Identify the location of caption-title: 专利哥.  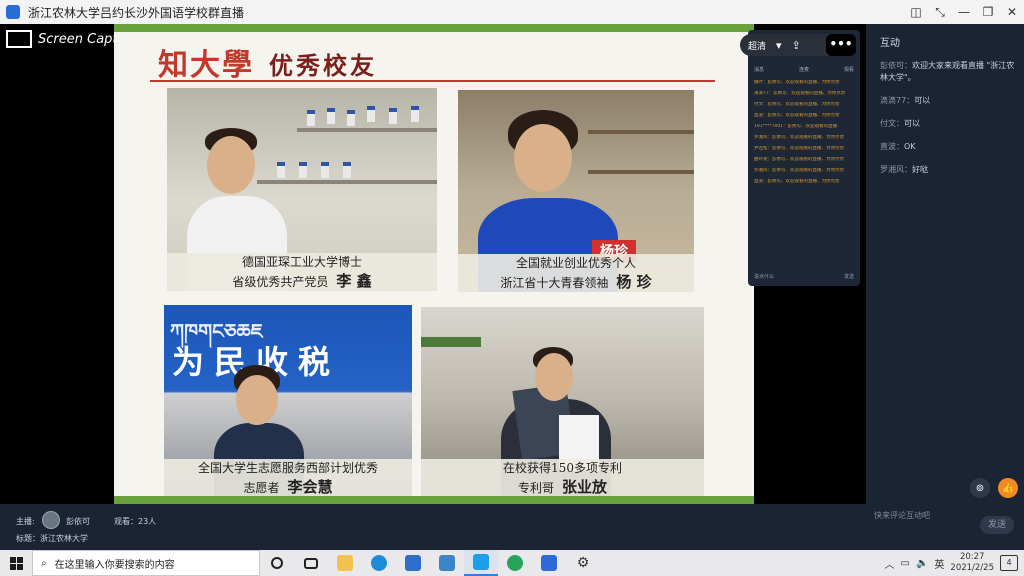
(535, 488).